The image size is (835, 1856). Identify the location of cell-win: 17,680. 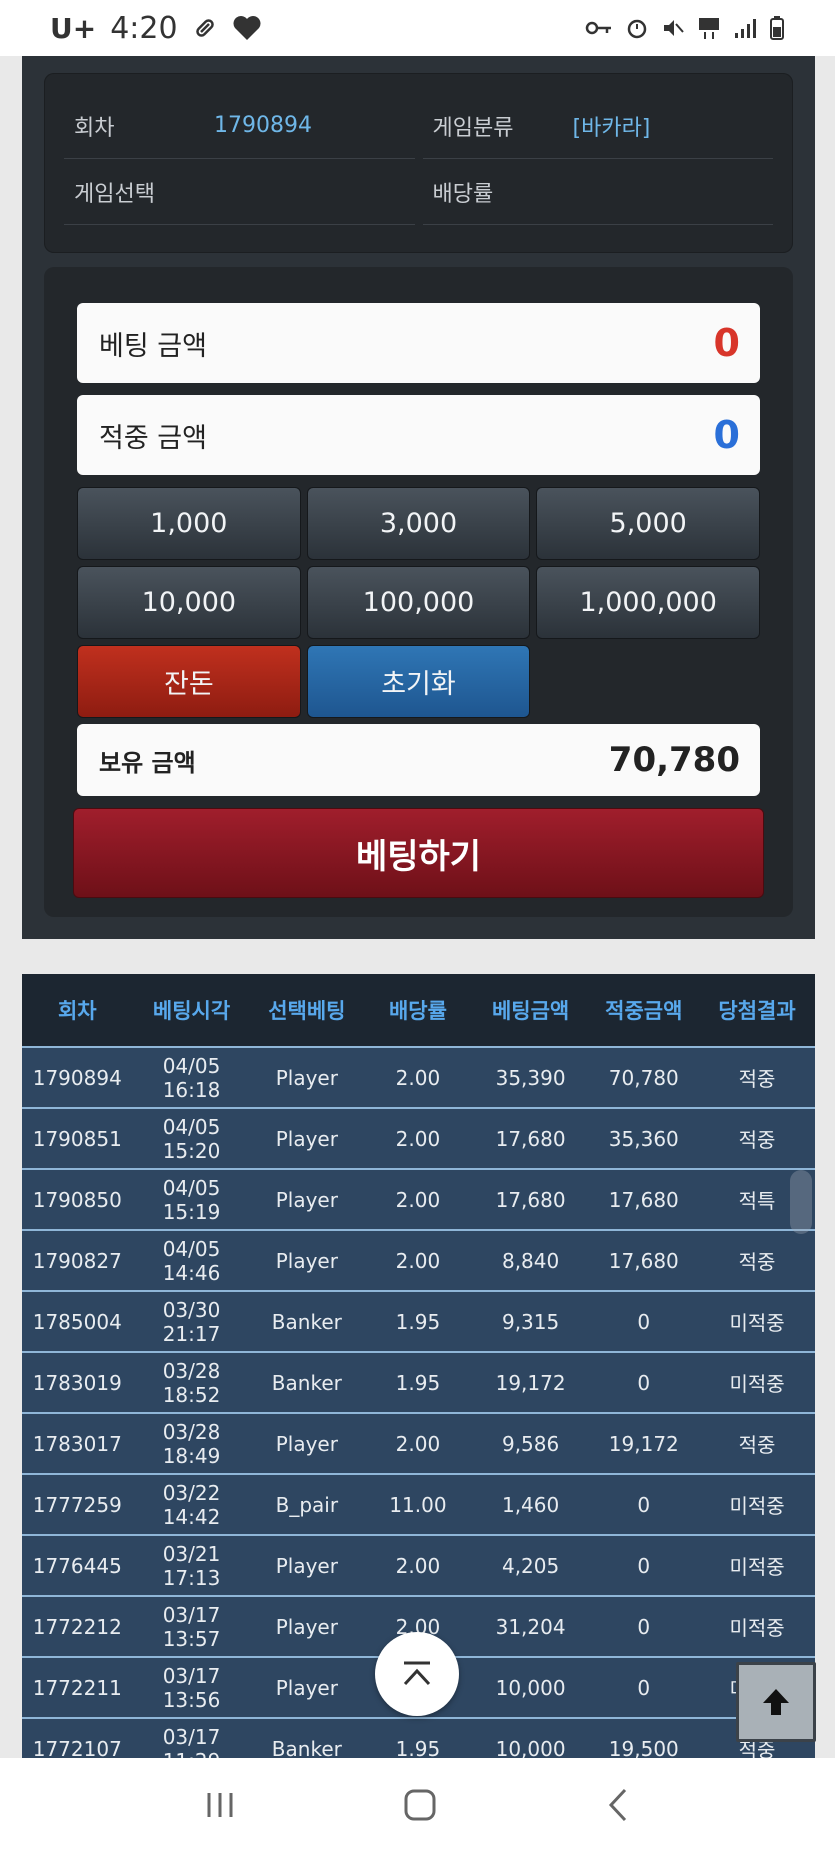
(644, 1200).